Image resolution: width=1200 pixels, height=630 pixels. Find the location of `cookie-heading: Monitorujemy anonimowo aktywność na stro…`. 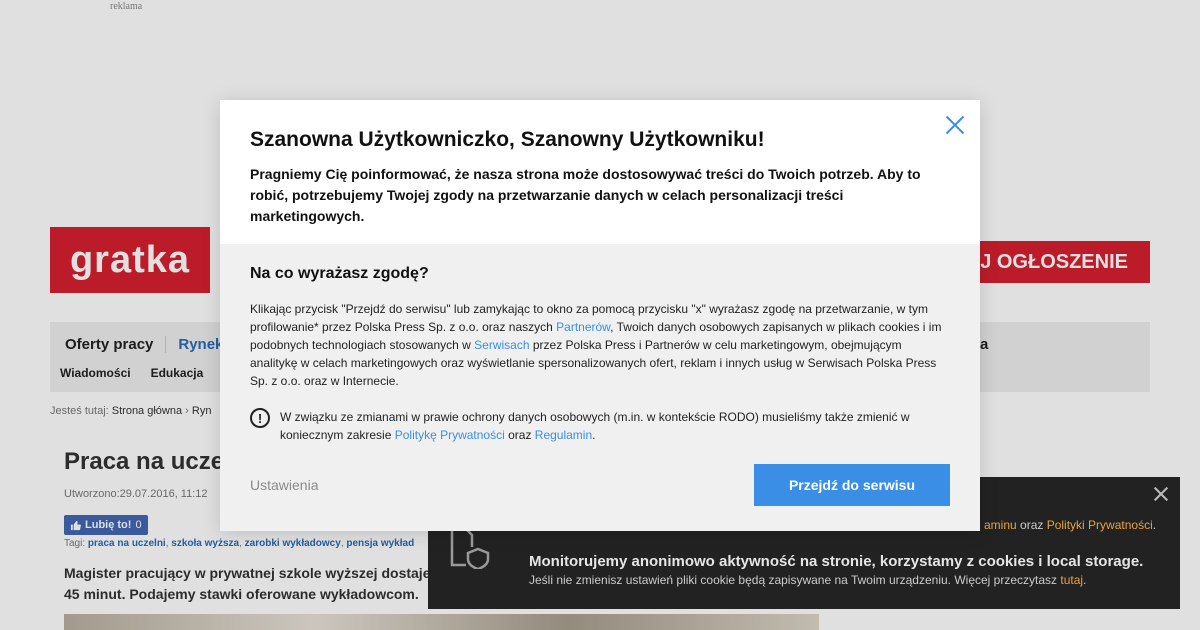

cookie-heading: Monitorujemy anonimowo aktywność na stro… is located at coordinates (836, 561).